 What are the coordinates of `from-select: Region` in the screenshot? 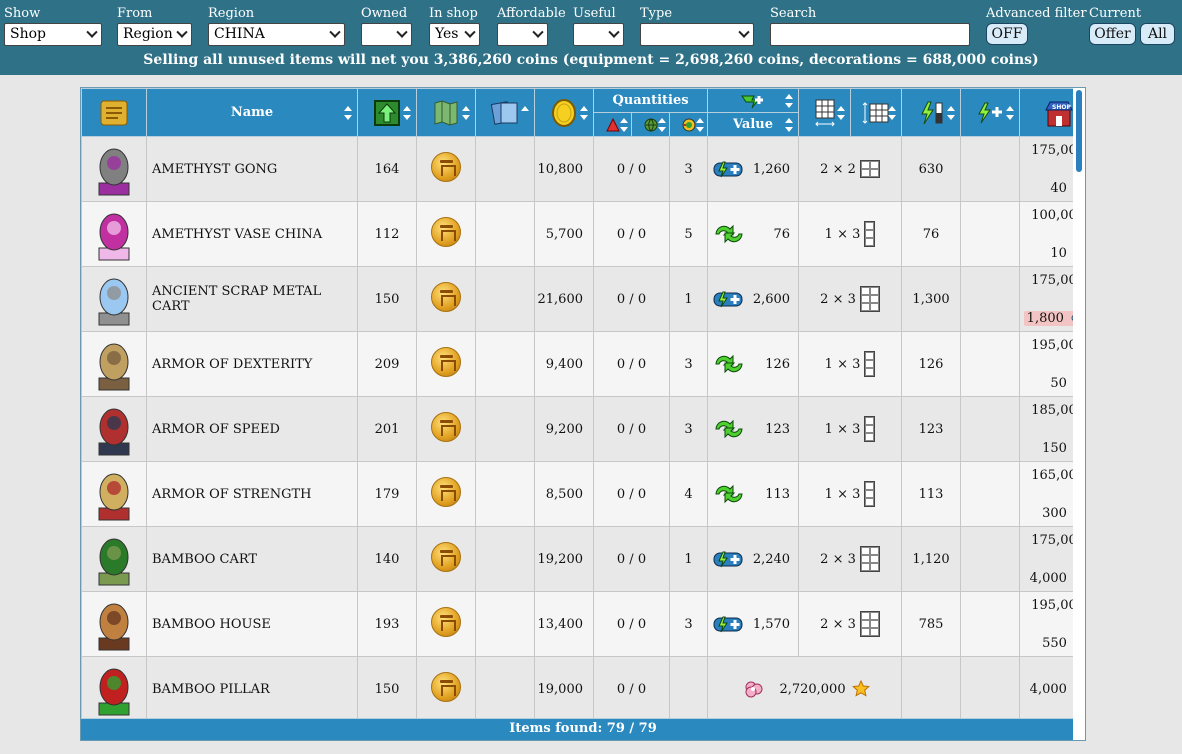 It's located at (154, 34).